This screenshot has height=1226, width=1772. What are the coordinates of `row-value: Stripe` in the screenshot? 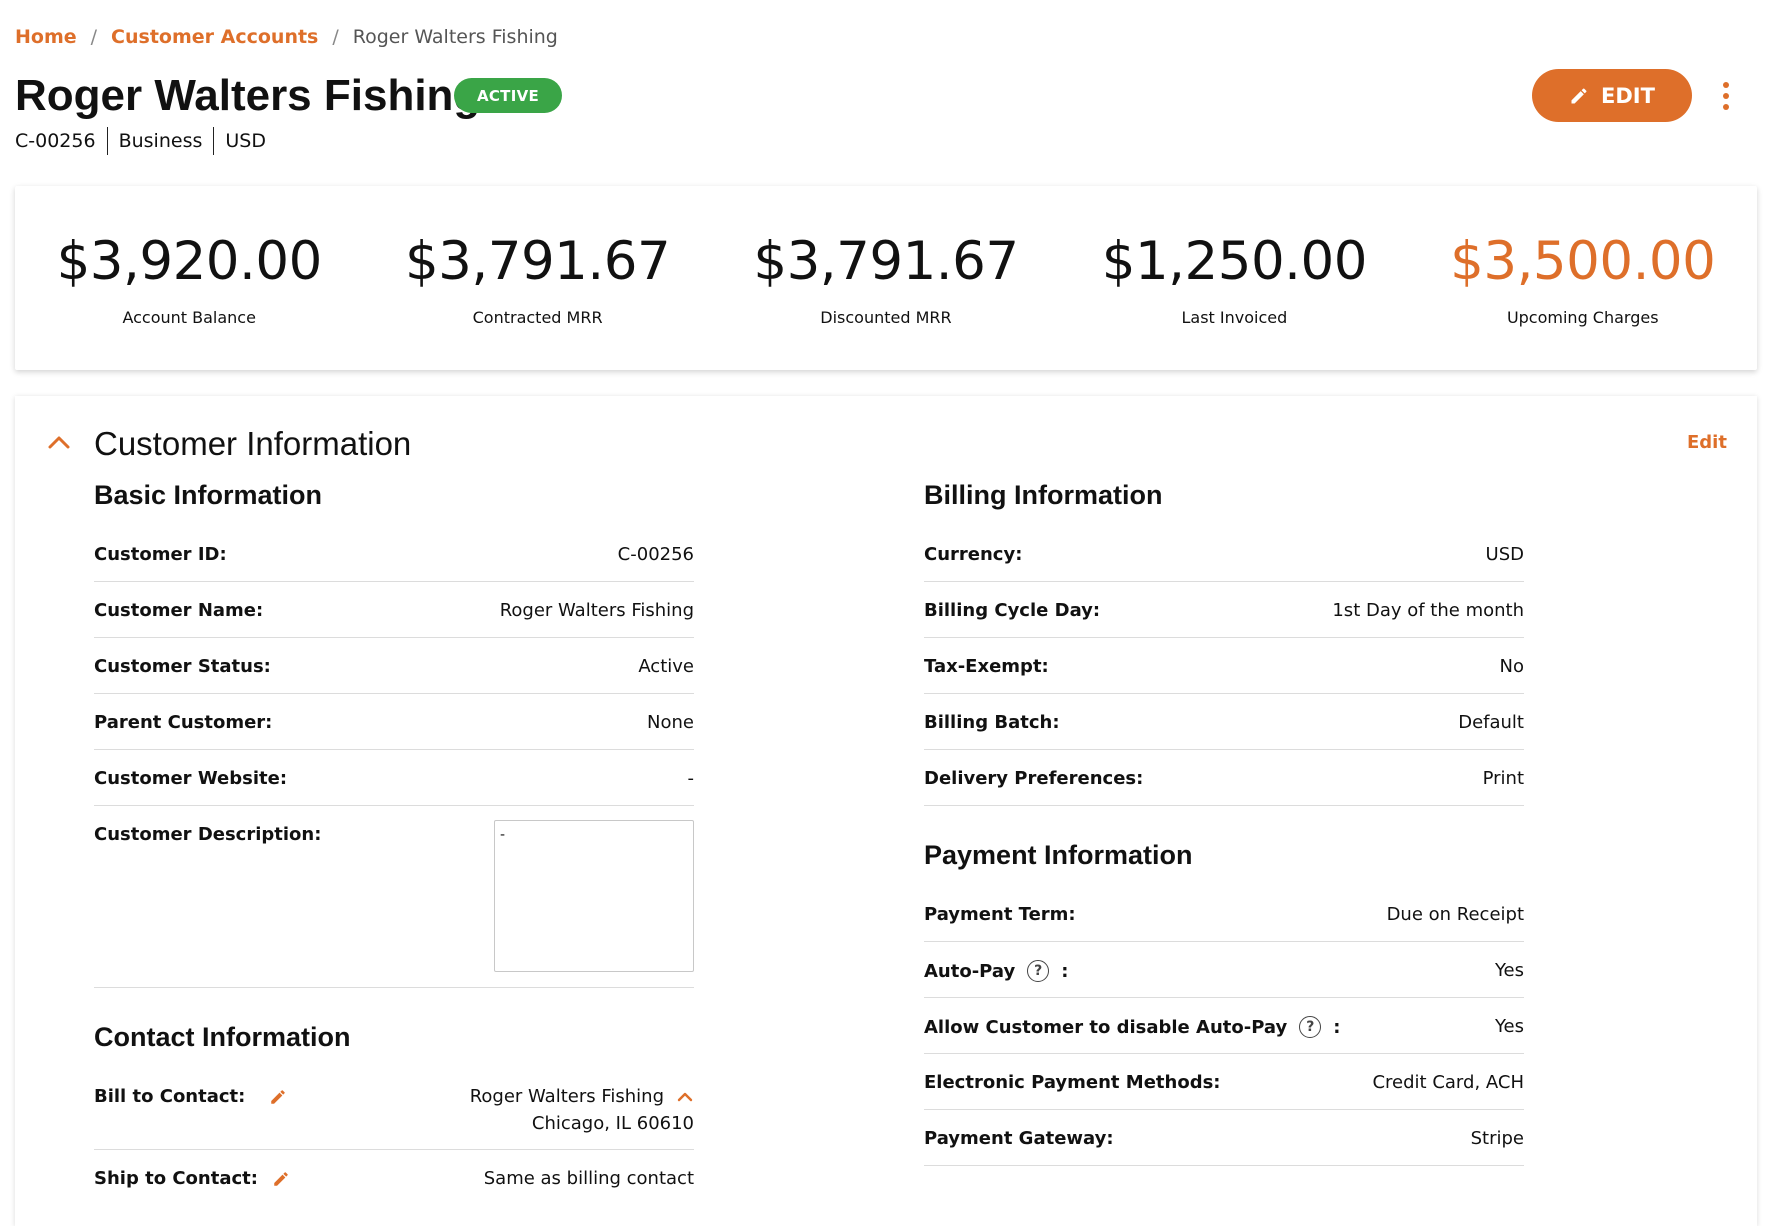 It's located at (1497, 1138).